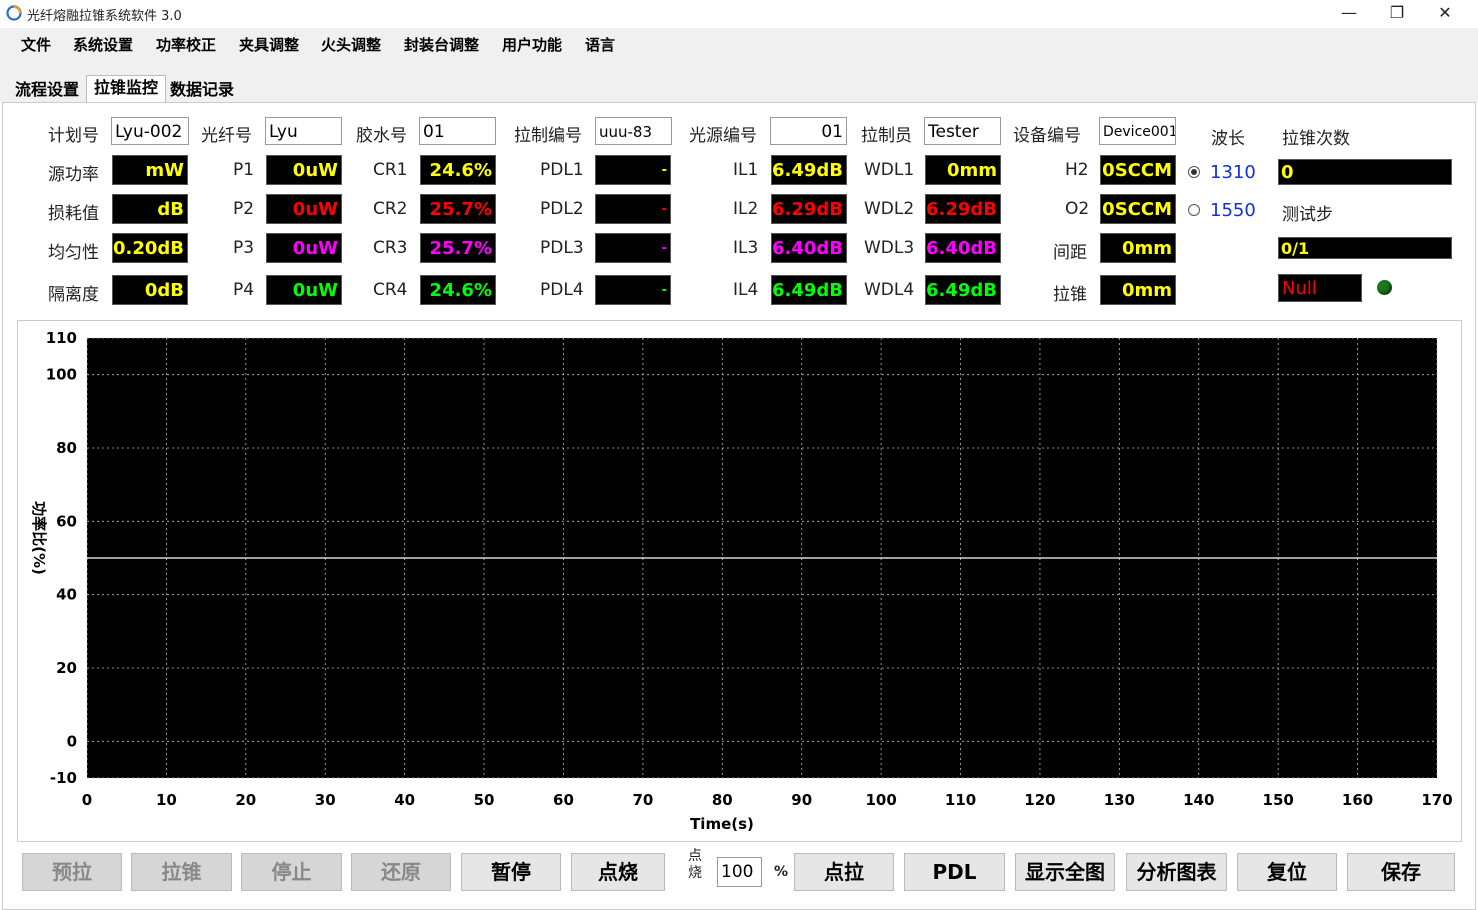  I want to click on pdl-button: PDL, so click(954, 872).